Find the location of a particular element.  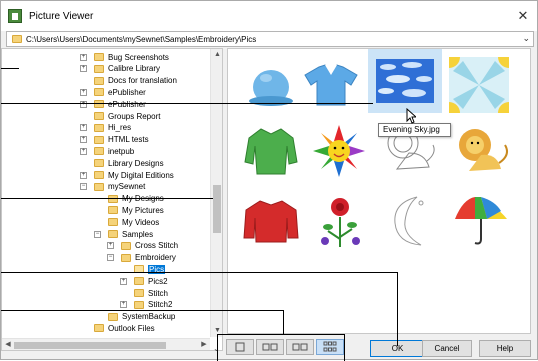

tree-item: My Videos is located at coordinates (126, 222).